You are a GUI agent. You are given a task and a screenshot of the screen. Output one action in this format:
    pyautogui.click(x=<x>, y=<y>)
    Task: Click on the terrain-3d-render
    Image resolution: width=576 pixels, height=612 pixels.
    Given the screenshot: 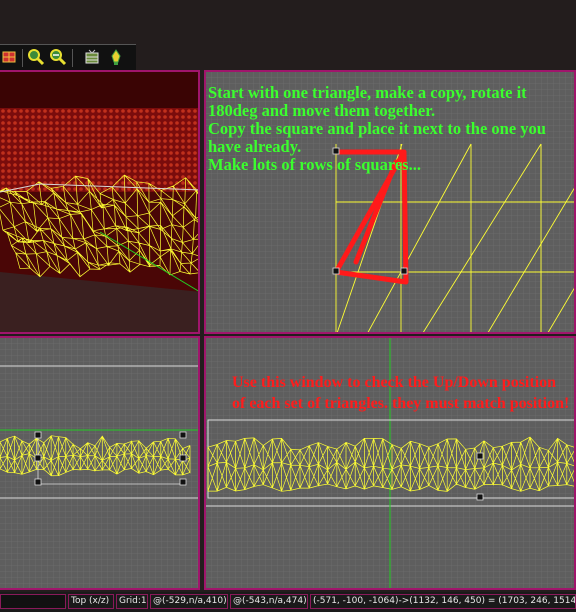 What is the action you would take?
    pyautogui.click(x=99, y=202)
    